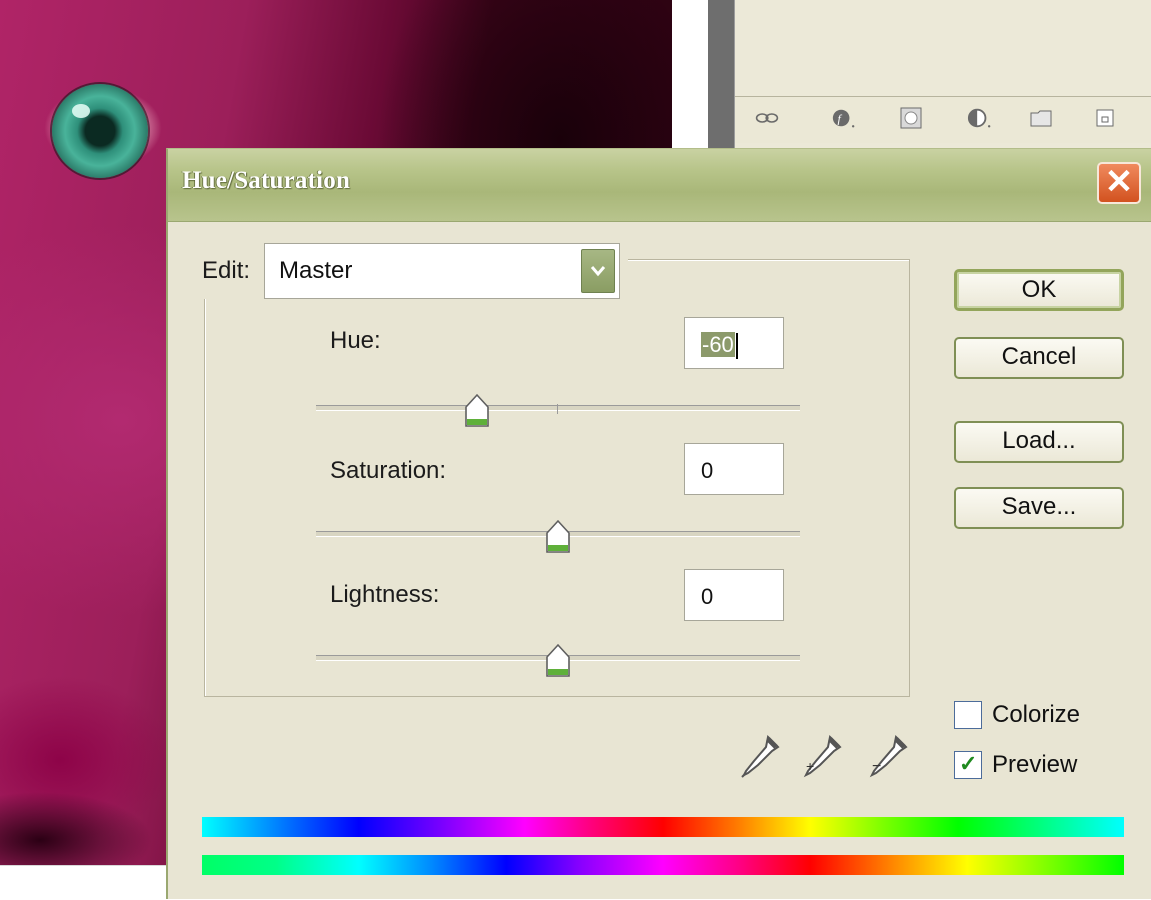 The image size is (1151, 900). Describe the element at coordinates (266, 180) in the screenshot. I see `dialog-title: Hue/Saturation` at that location.